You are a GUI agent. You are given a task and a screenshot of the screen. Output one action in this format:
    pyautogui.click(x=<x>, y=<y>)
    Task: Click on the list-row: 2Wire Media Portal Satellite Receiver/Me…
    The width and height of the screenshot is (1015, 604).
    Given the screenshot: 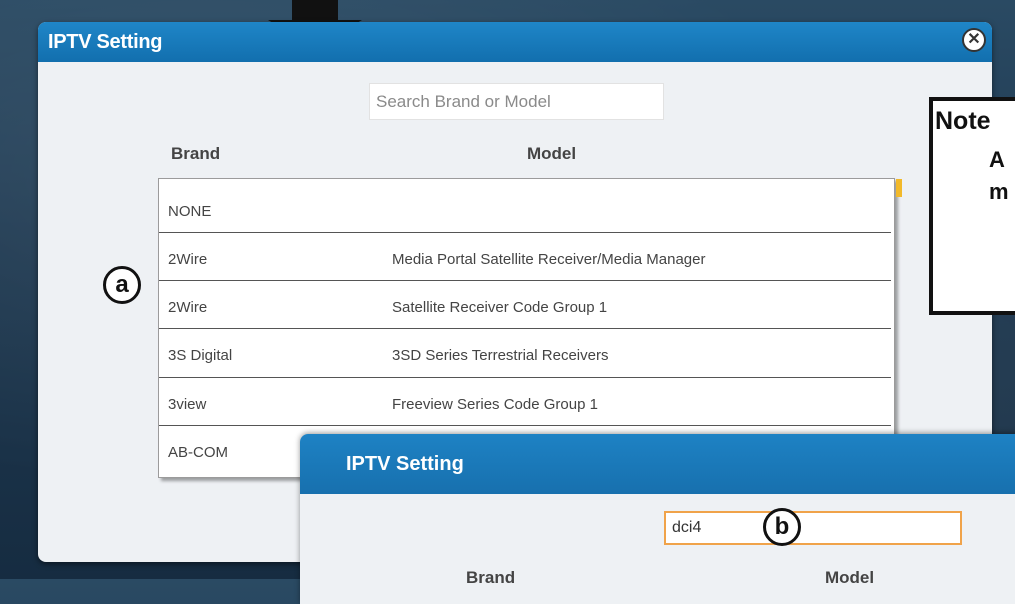 What is the action you would take?
    pyautogui.click(x=525, y=259)
    